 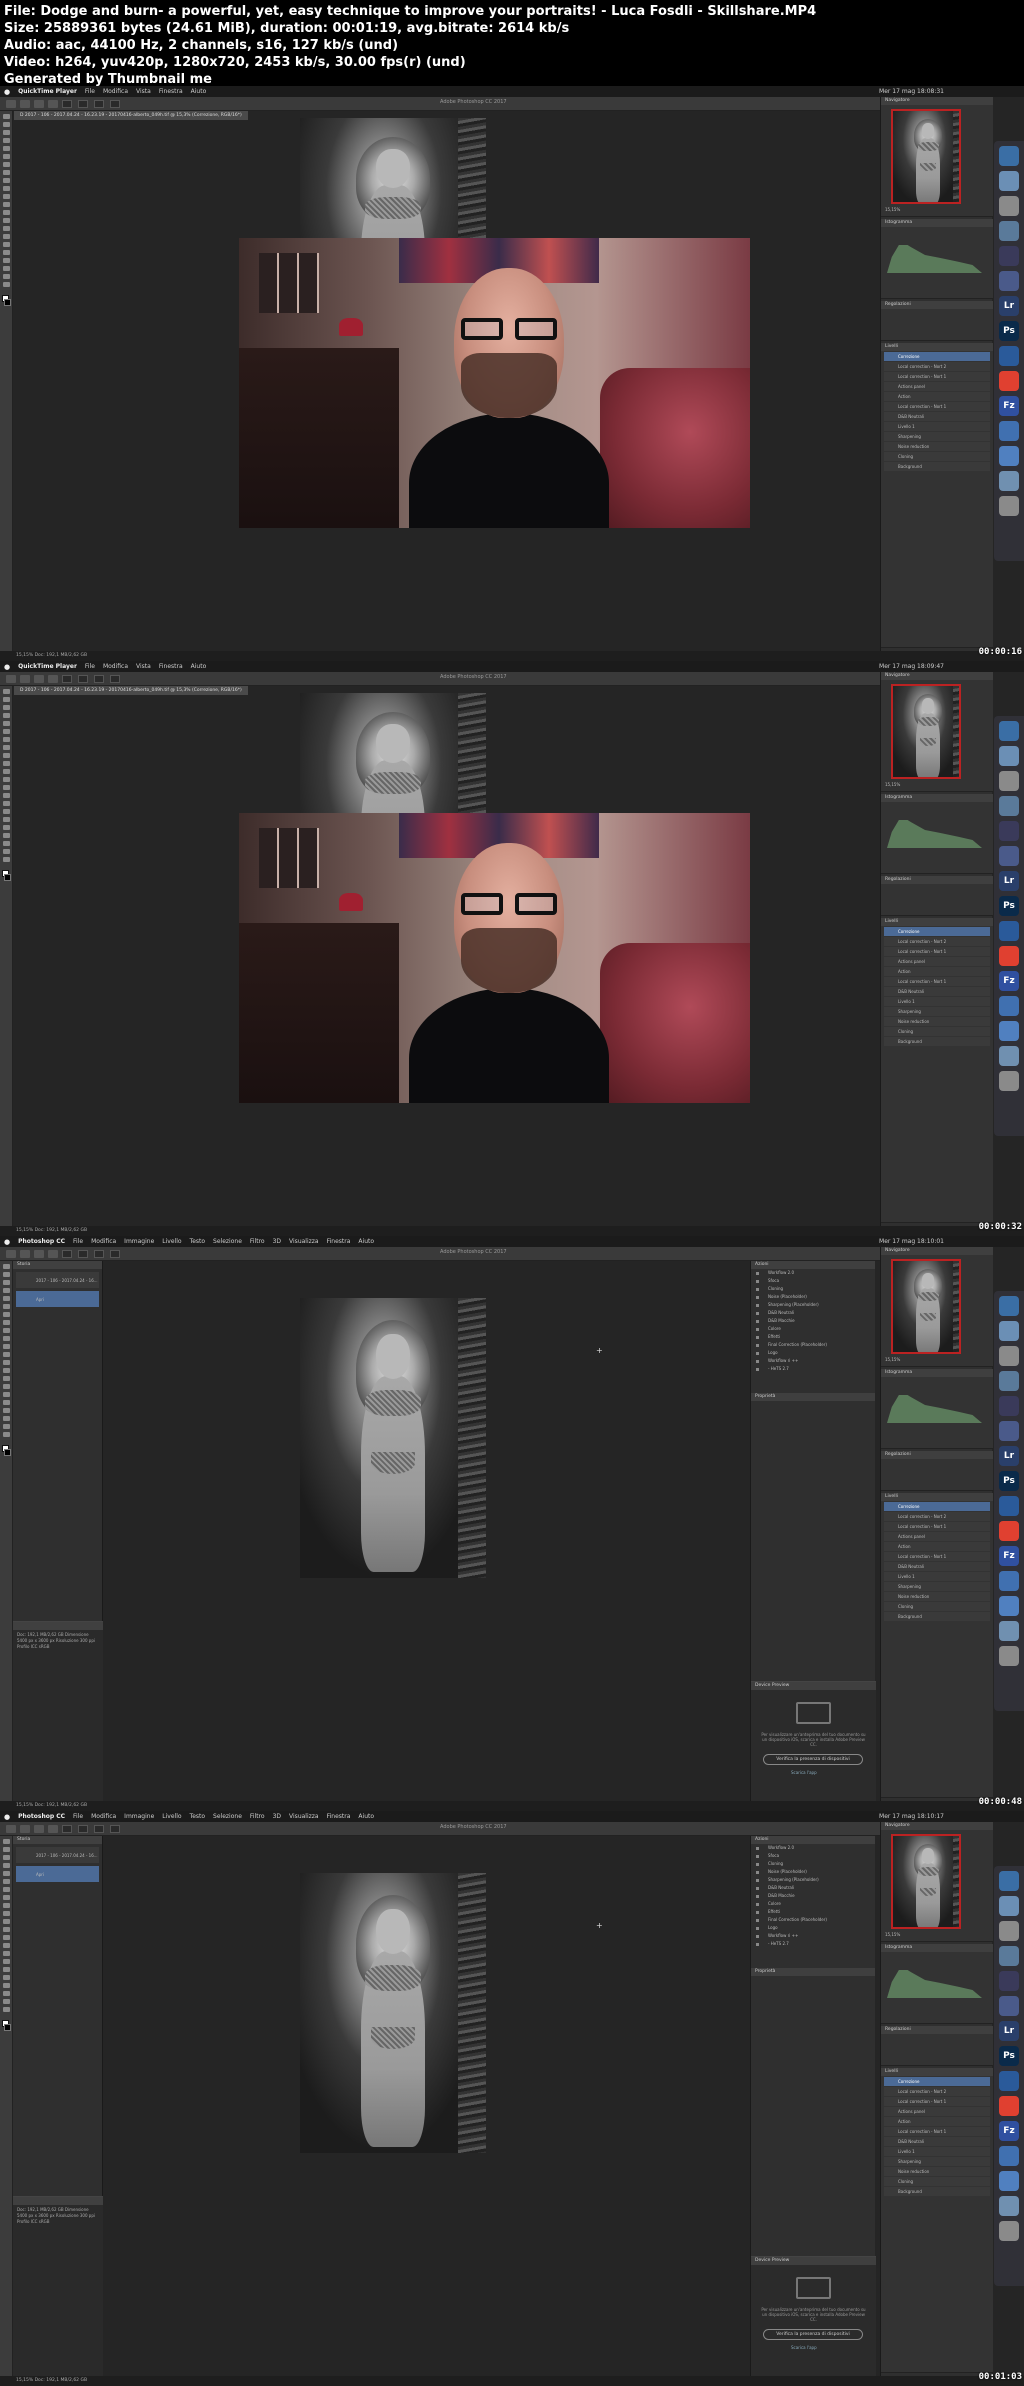 I want to click on menu-clock: Mer 17 mag 18:10:01, so click(x=911, y=1241).